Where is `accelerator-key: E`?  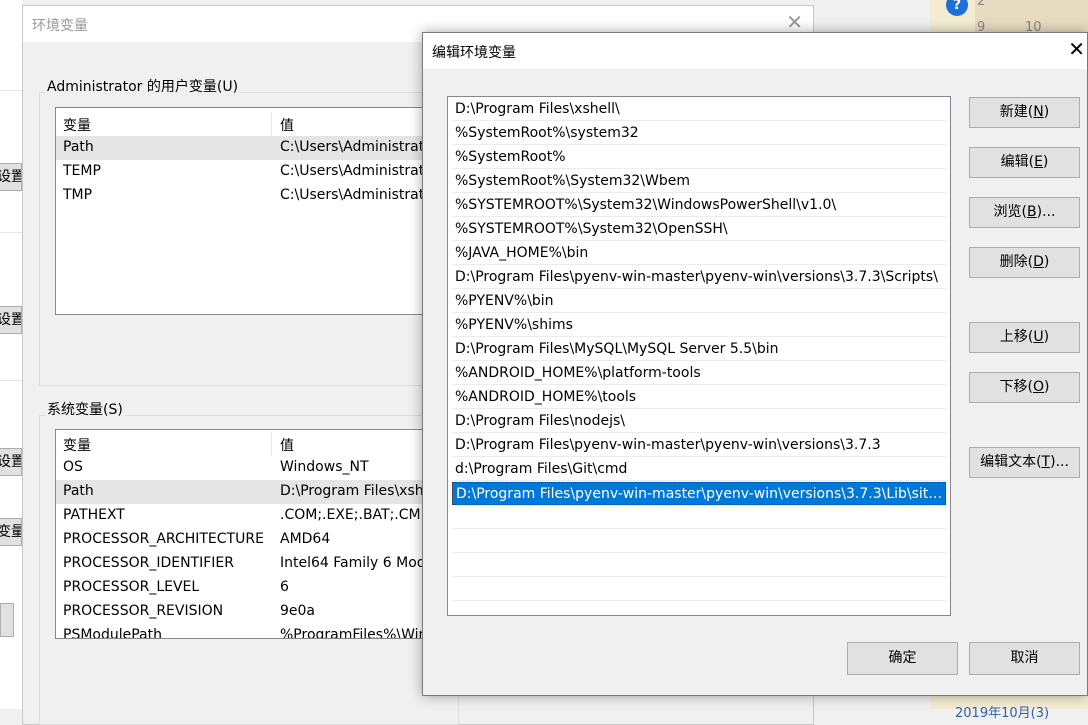 accelerator-key: E is located at coordinates (1038, 162).